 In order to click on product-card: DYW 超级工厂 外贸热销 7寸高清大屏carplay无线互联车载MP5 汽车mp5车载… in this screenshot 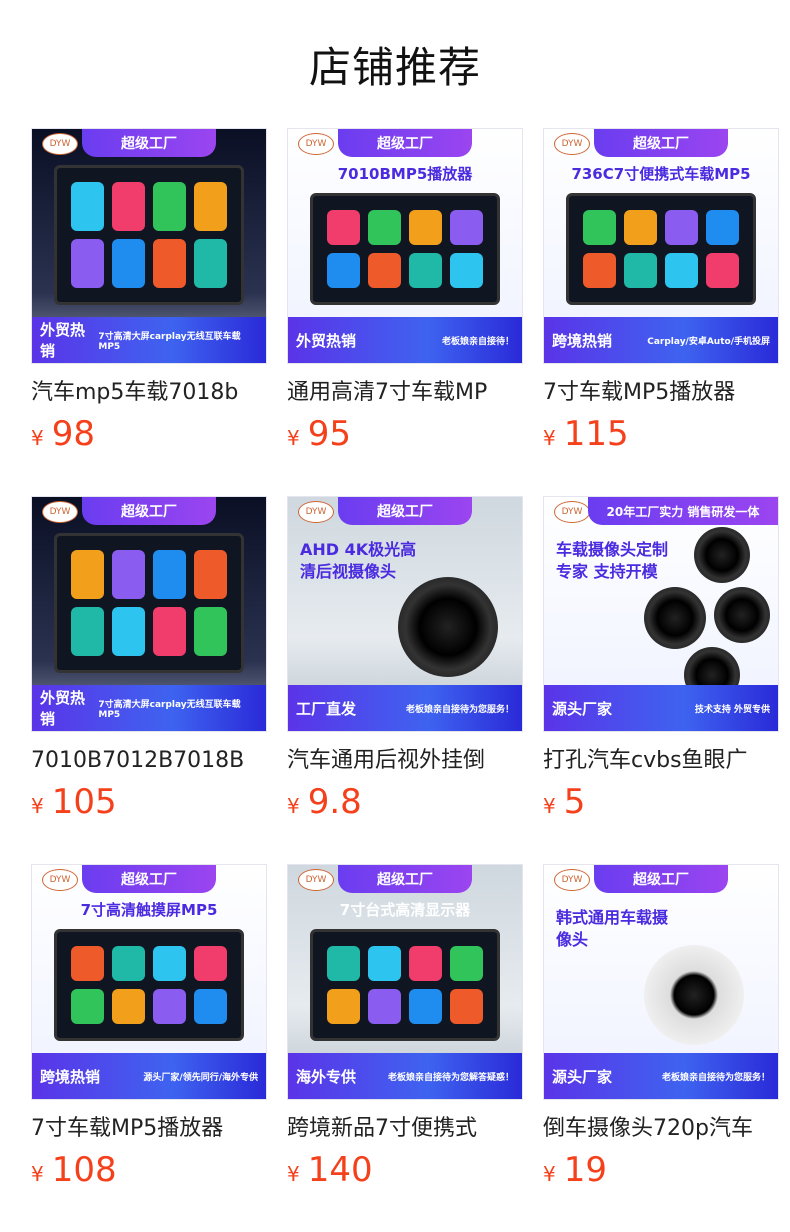, I will do `click(149, 312)`.